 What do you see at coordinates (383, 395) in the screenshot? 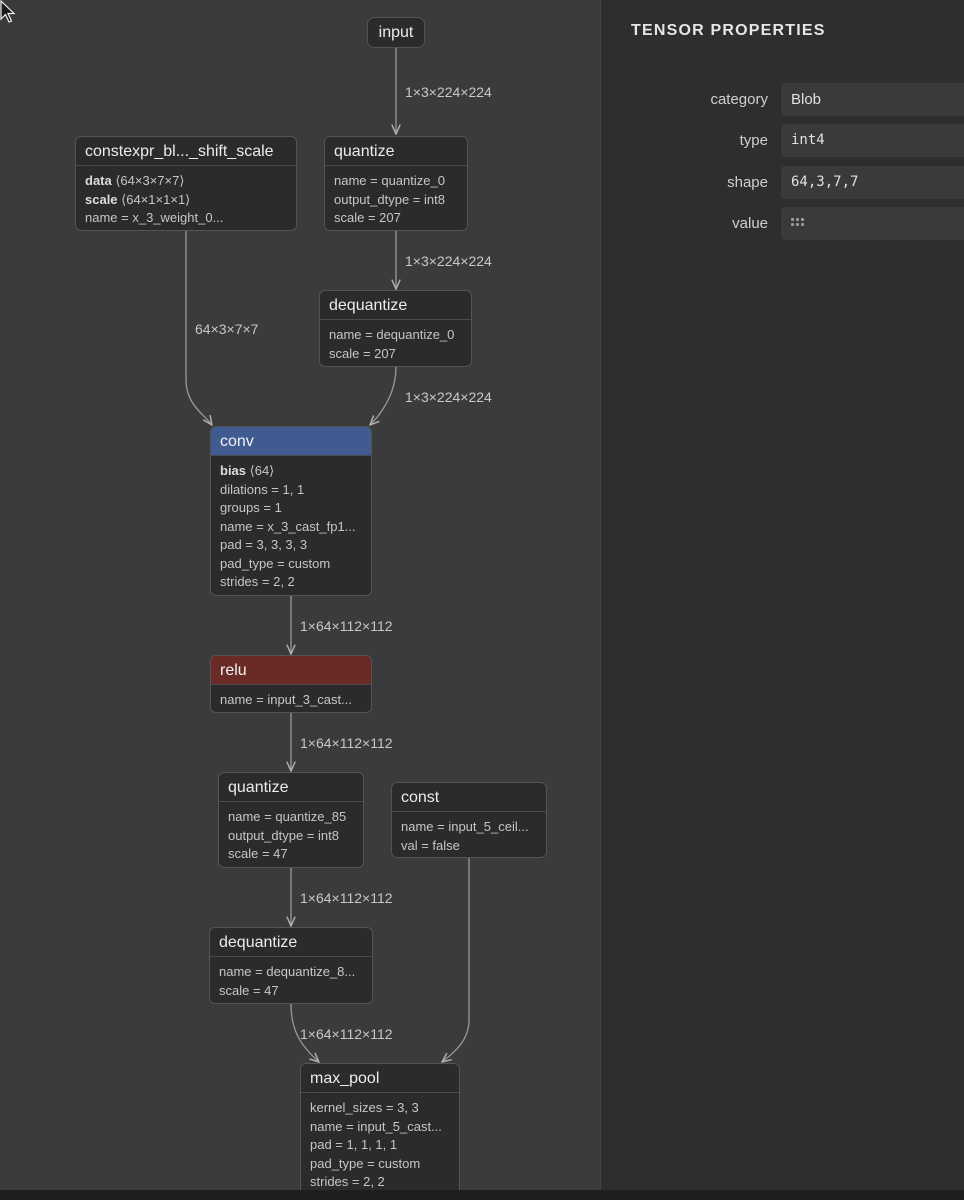
I see `edge-dequantize-conv` at bounding box center [383, 395].